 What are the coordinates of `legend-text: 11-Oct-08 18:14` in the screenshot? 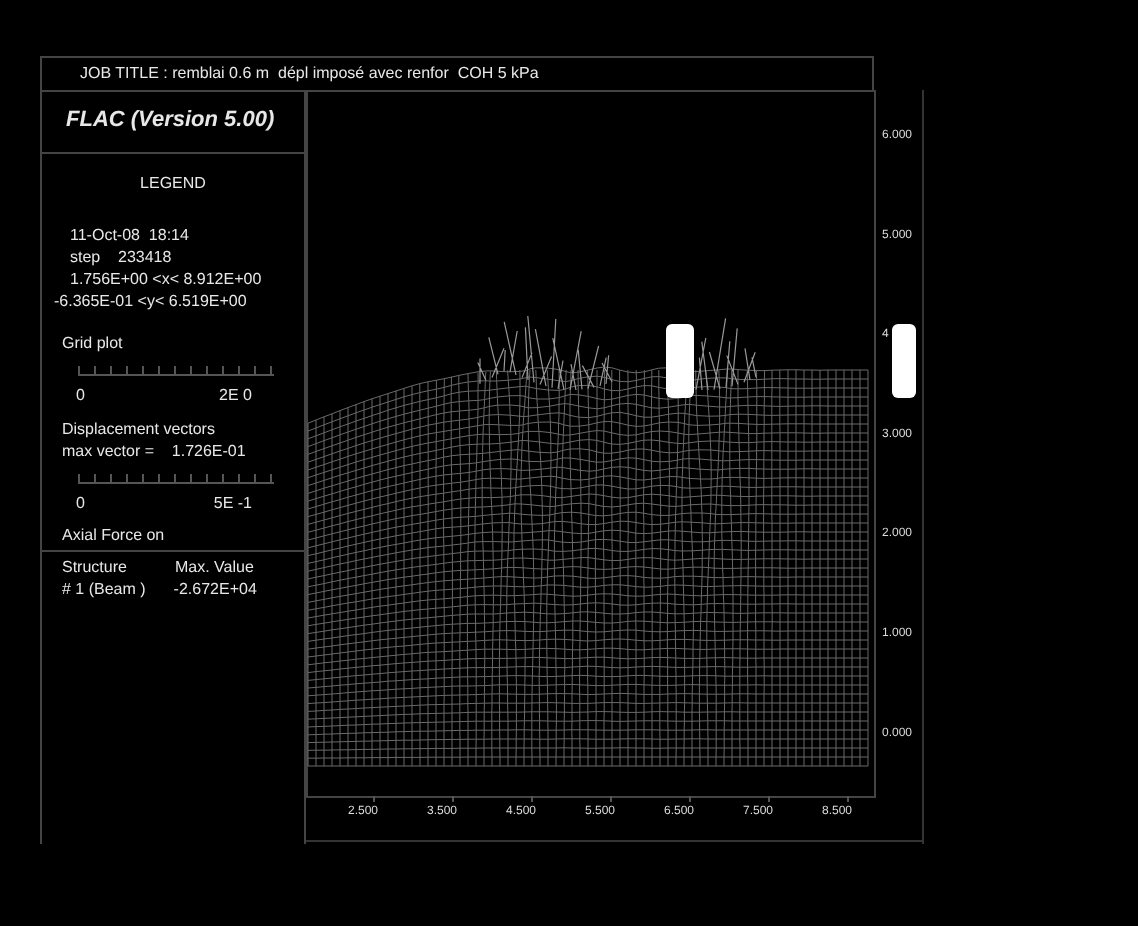 It's located at (129, 235).